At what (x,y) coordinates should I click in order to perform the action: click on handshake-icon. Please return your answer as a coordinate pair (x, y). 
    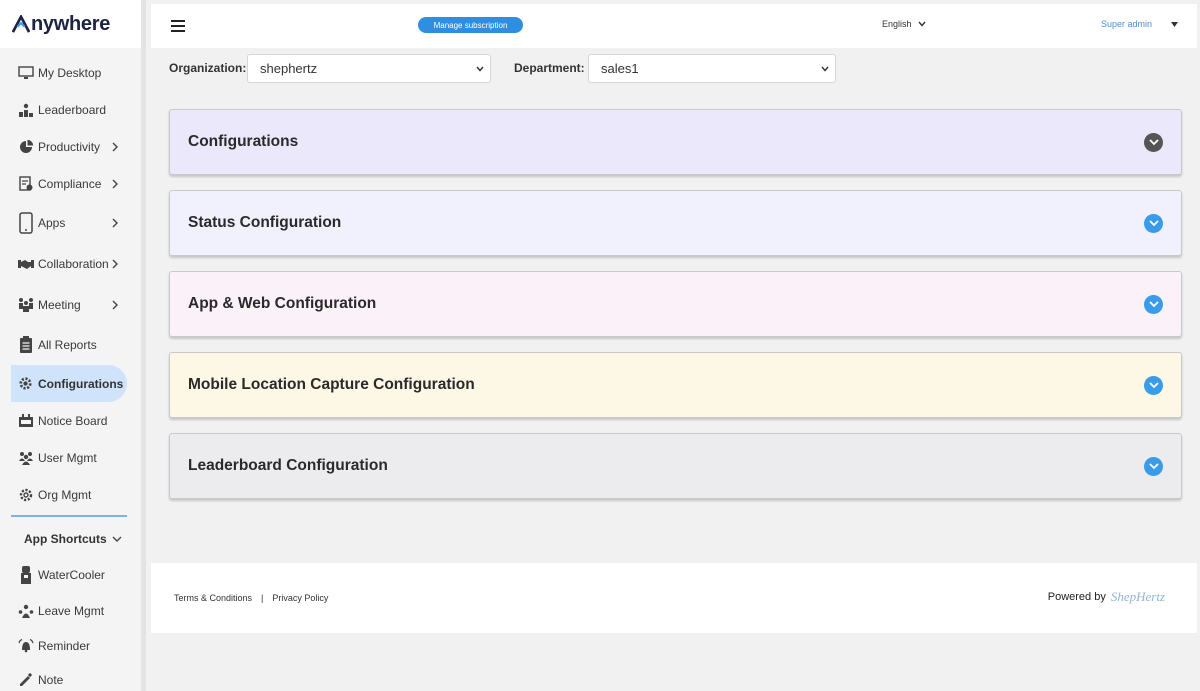
    Looking at the image, I should click on (25, 264).